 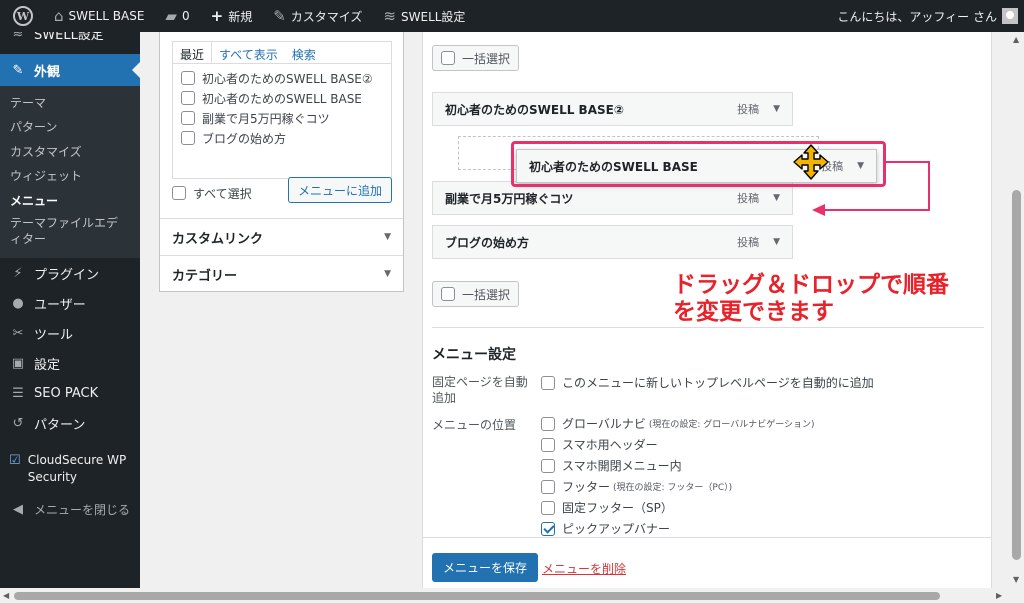 What do you see at coordinates (999, 595) in the screenshot?
I see `scroll-right-icon: ▶` at bounding box center [999, 595].